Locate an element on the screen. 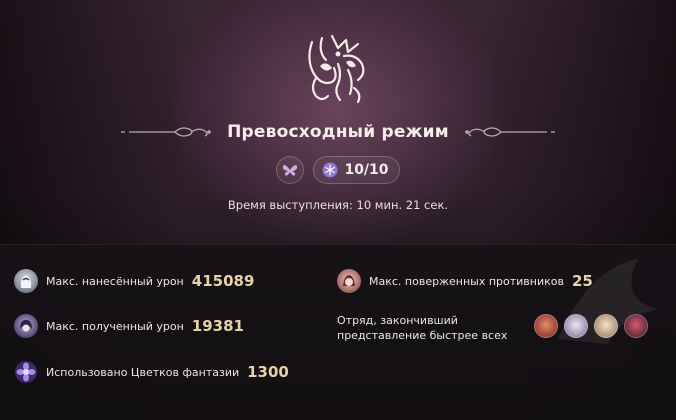 The height and width of the screenshot is (420, 676). stat-fantasia-flowers-used: Использовано Цветков фантазии 1300 is located at coordinates (151, 372).